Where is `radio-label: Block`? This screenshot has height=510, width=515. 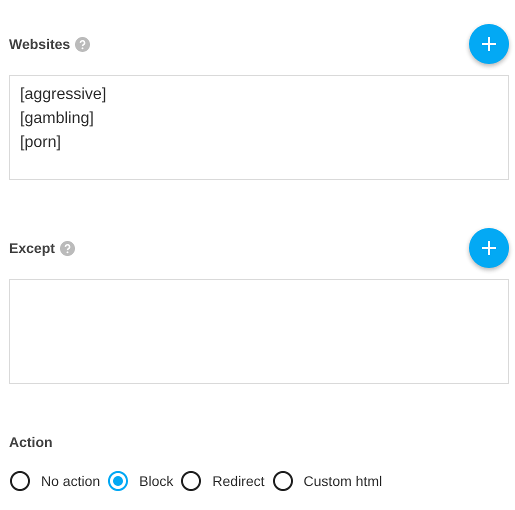
radio-label: Block is located at coordinates (156, 481).